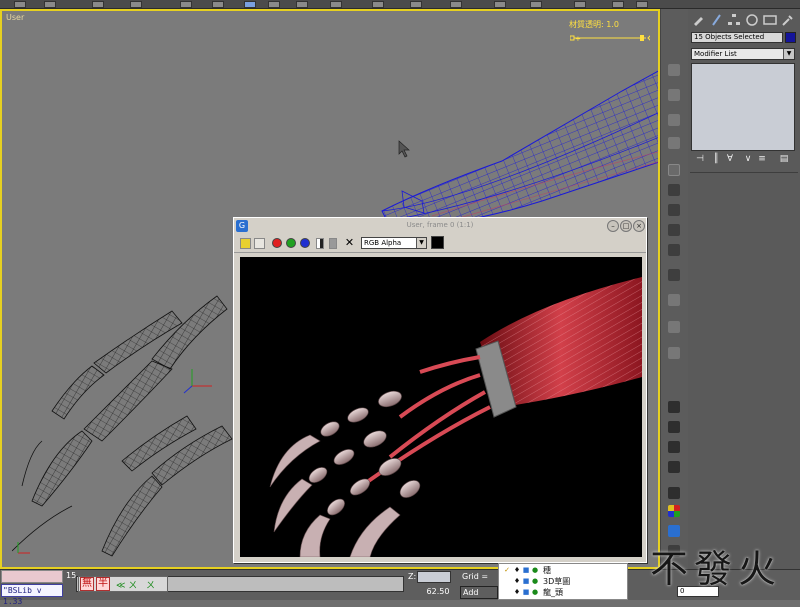 This screenshot has height=607, width=800. What do you see at coordinates (32, 576) in the screenshot?
I see `listener-input` at bounding box center [32, 576].